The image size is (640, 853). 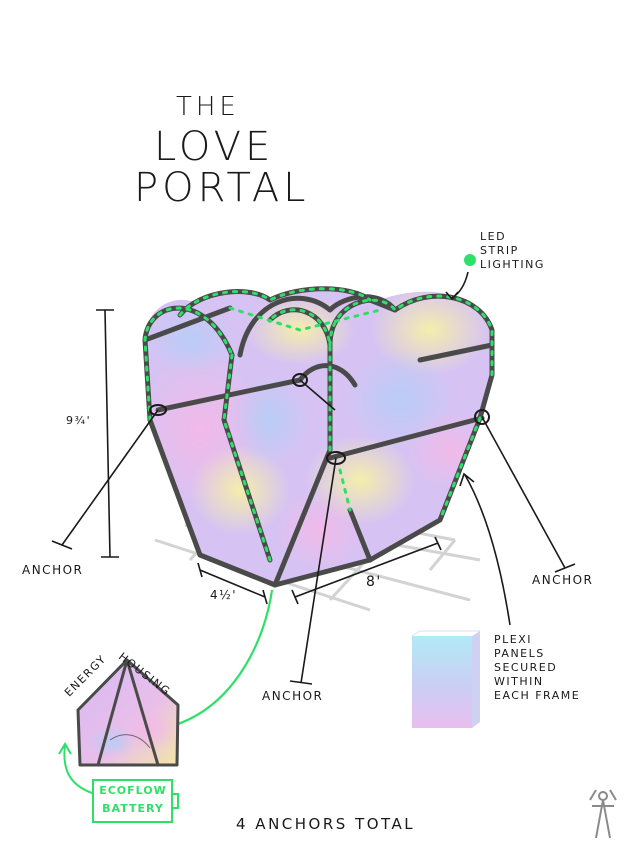 I want to click on plexi-label: PLEXI PANELS SECURED WITHIN EACH FRAME, so click(x=537, y=668).